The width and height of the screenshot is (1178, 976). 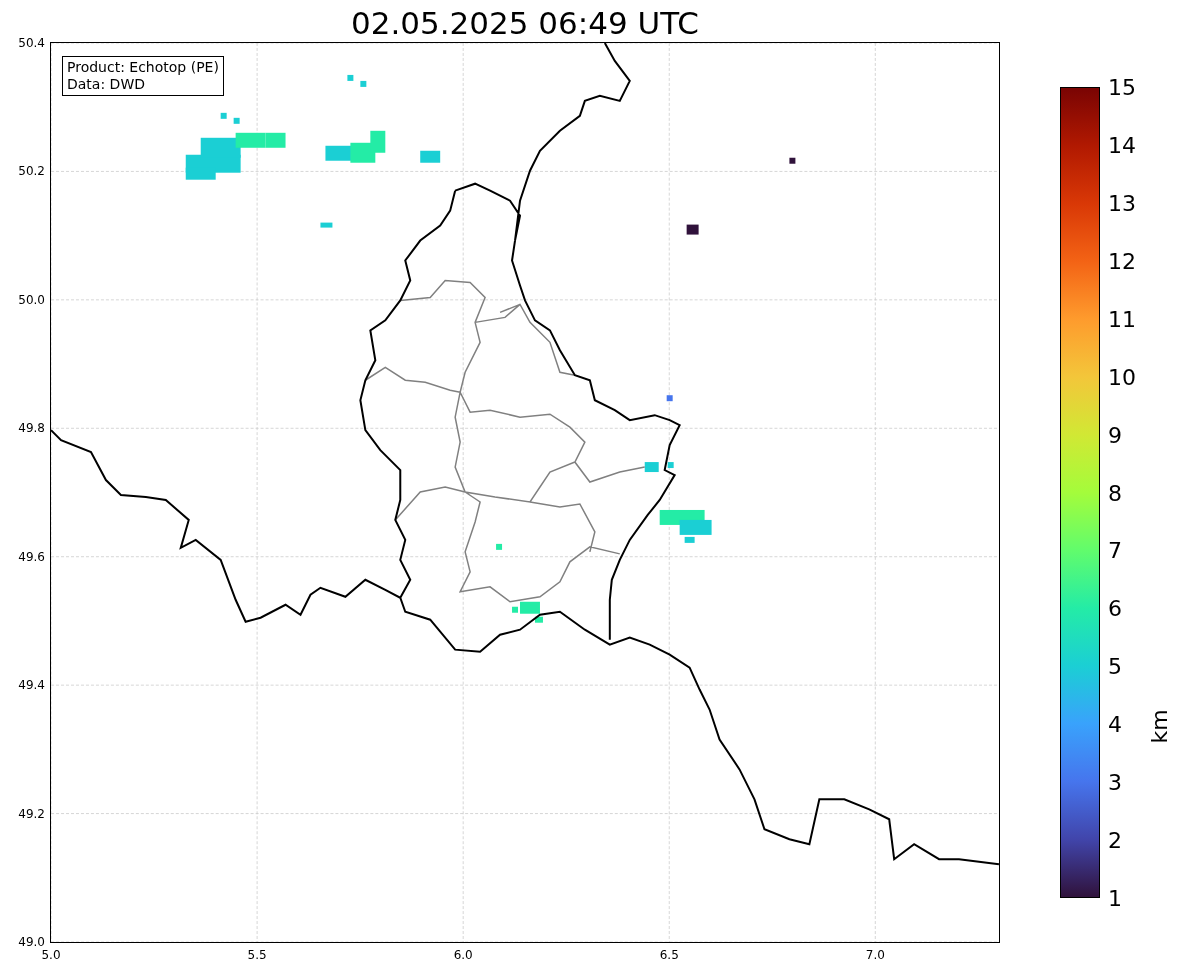 I want to click on x-tick-label: 5.0, so click(x=51, y=955).